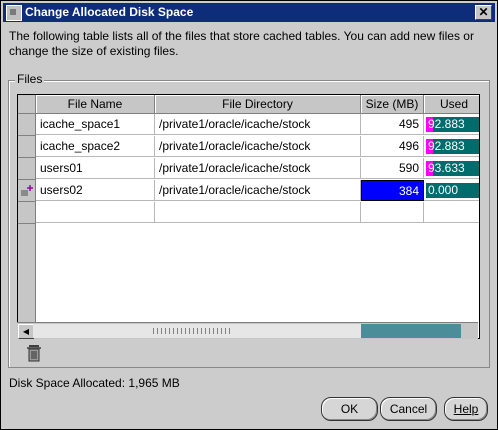  What do you see at coordinates (249, 12) in the screenshot?
I see `title-bar: Change Allocated Disk Space ✕` at bounding box center [249, 12].